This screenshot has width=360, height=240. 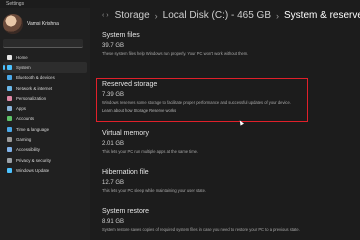 What do you see at coordinates (217, 15) in the screenshot?
I see `breadcrumb-local-disk: Local Disk (C:) - 465 GB` at bounding box center [217, 15].